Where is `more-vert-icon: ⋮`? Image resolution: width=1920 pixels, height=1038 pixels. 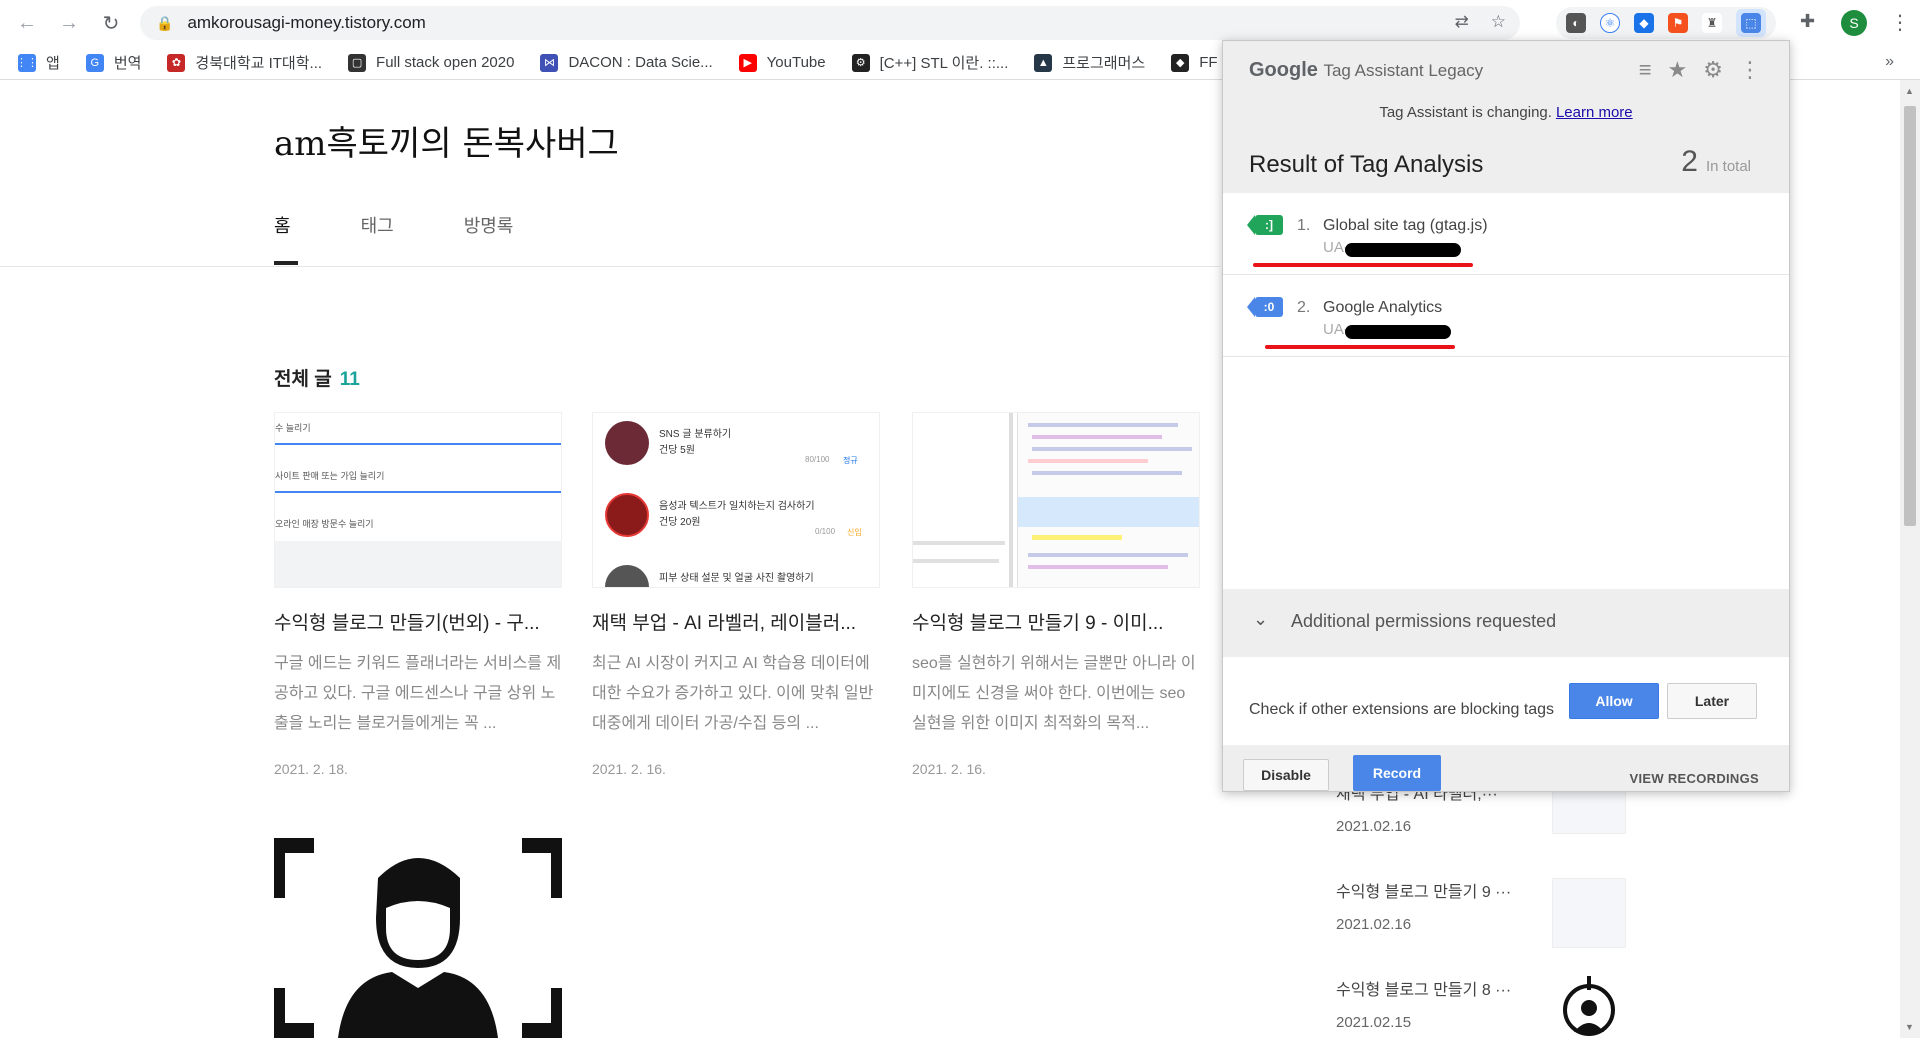 more-vert-icon: ⋮ is located at coordinates (1750, 70).